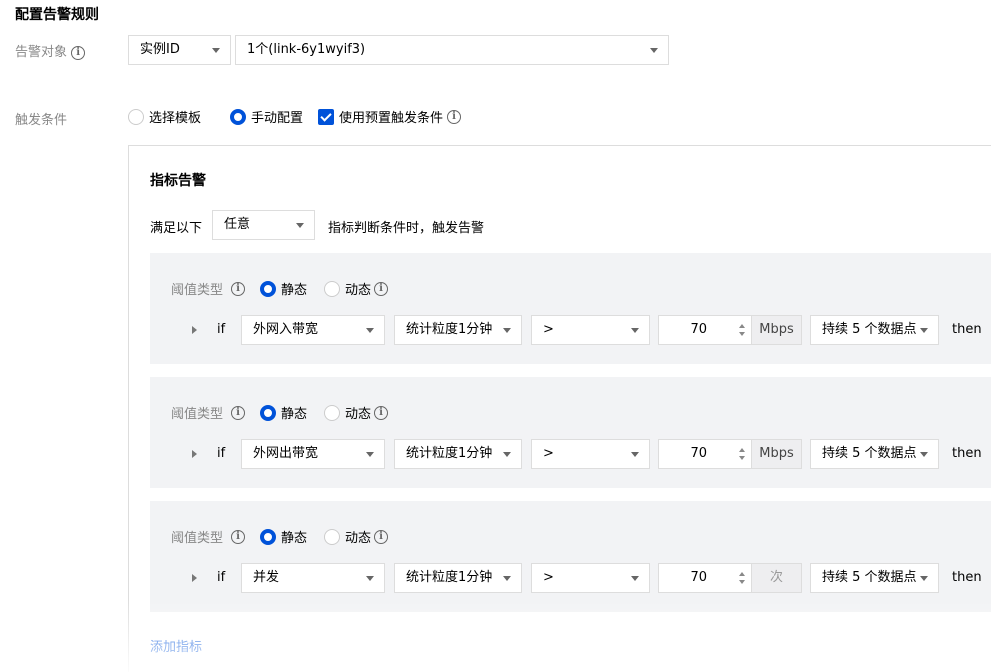 The width and height of the screenshot is (991, 672). I want to click on add-metric-link: 添加指标, so click(176, 645).